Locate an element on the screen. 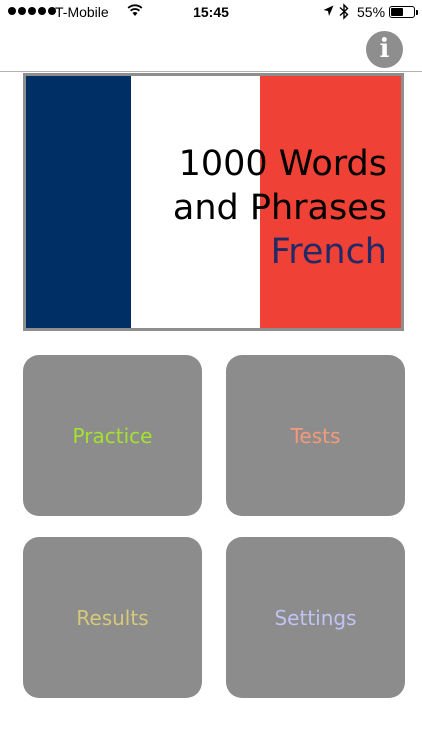 The width and height of the screenshot is (422, 750). tests-label: Tests is located at coordinates (315, 435).